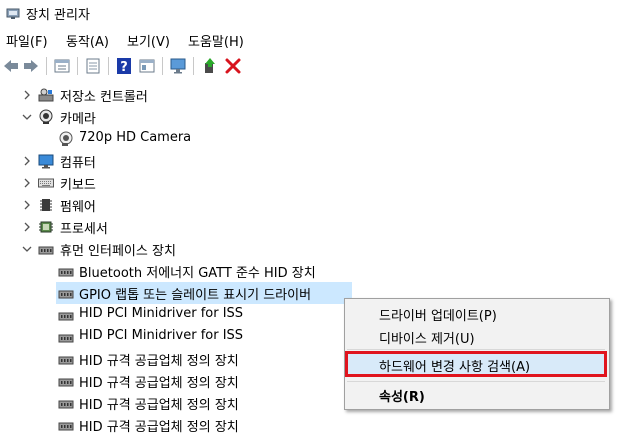 The height and width of the screenshot is (436, 638). Describe the element at coordinates (319, 183) in the screenshot. I see `tree-item-keyboards: 키보드` at that location.